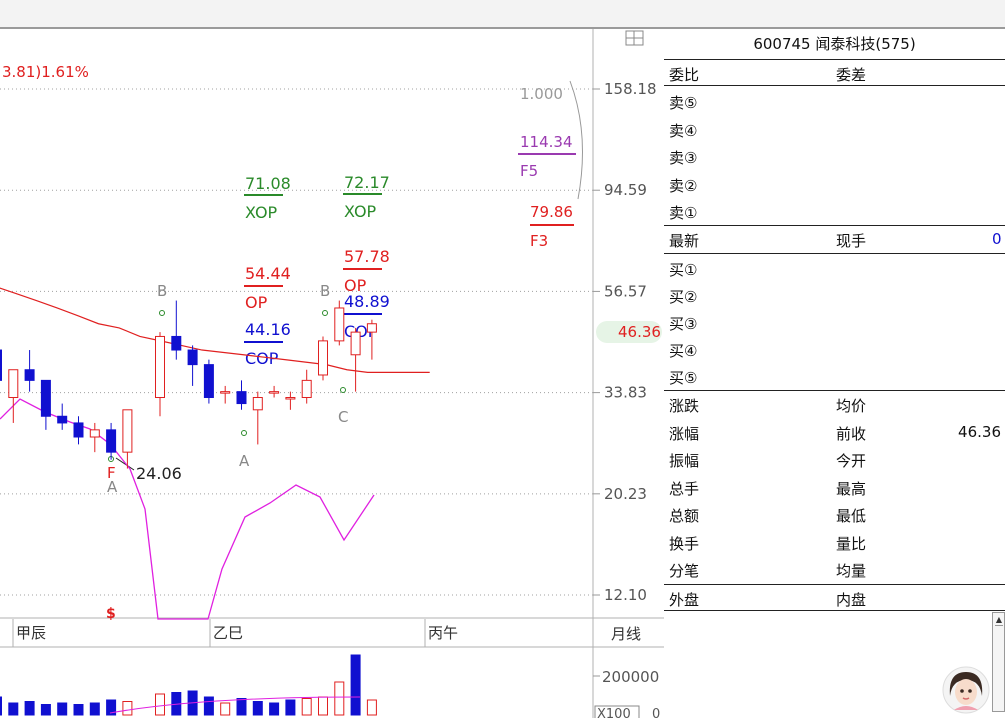 The width and height of the screenshot is (1005, 718). I want to click on sell-row-5-label: 卖⑤, so click(683, 103).